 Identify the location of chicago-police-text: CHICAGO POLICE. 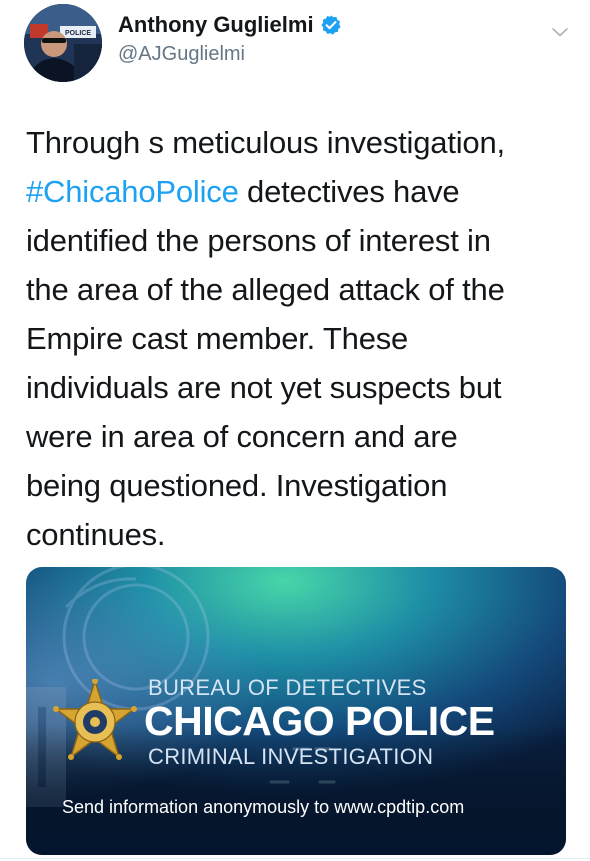
(319, 721).